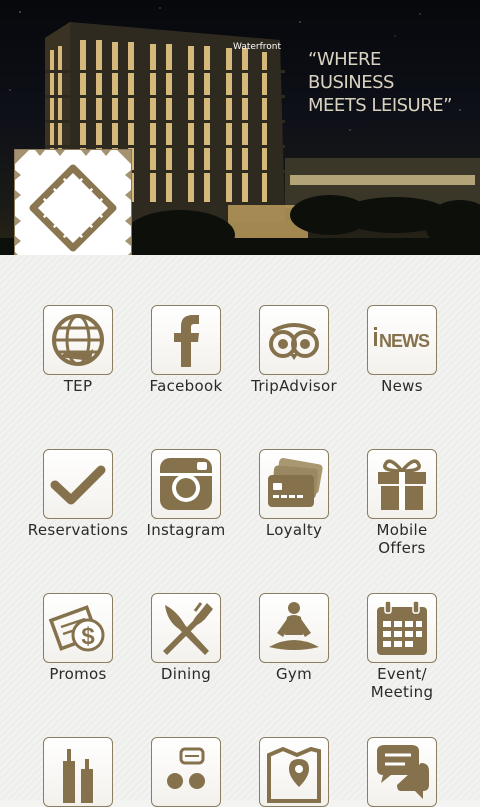  I want to click on facebook-label: Facebook, so click(186, 386).